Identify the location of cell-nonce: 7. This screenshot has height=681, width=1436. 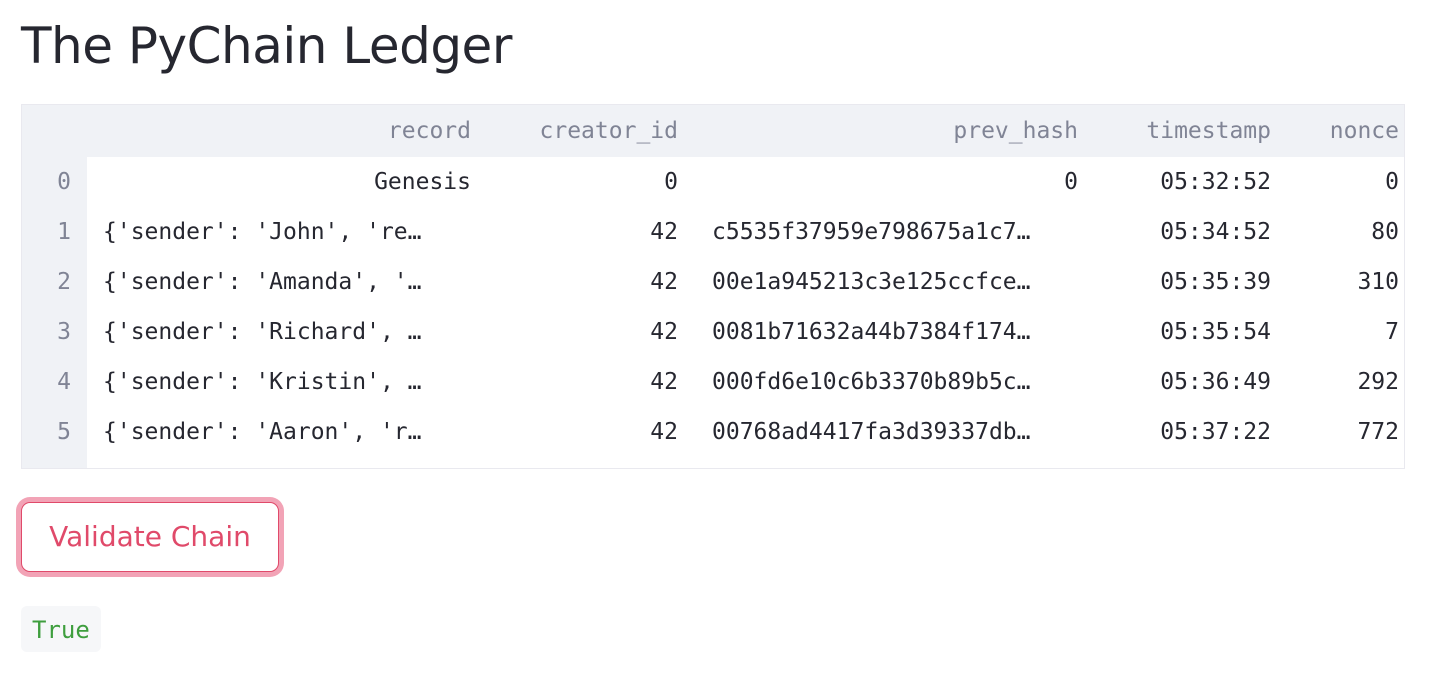
(1350, 332).